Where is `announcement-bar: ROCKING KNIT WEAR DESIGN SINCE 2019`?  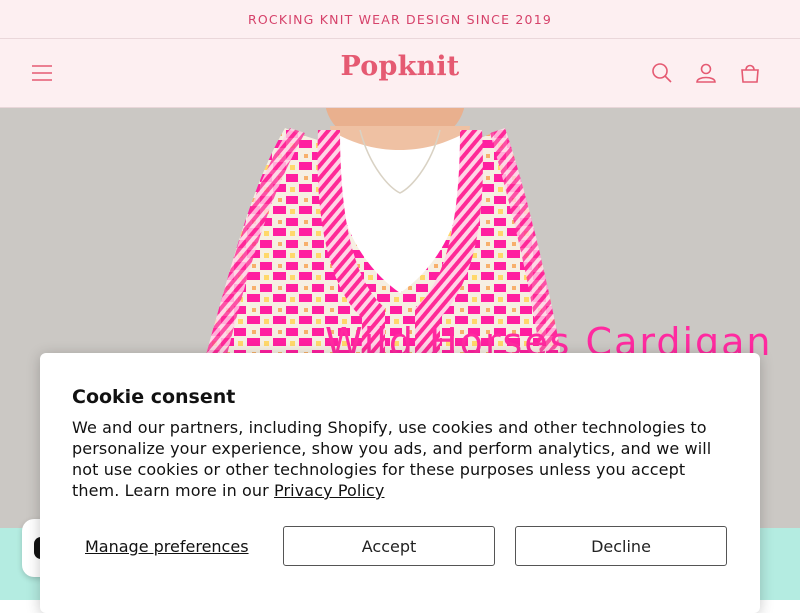 announcement-bar: ROCKING KNIT WEAR DESIGN SINCE 2019 is located at coordinates (400, 19).